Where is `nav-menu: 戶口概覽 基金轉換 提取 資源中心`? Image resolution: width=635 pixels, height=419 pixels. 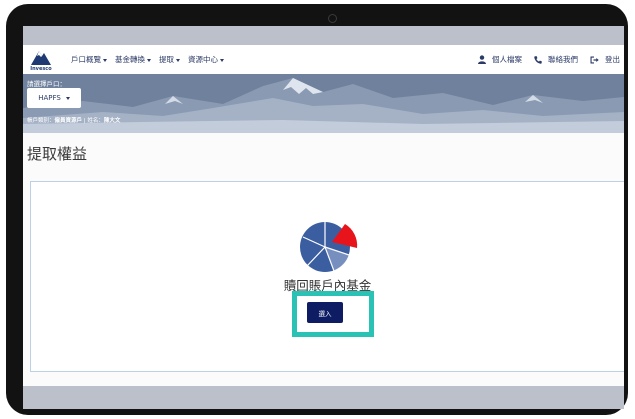
nav-menu: 戶口概覽 基金轉換 提取 資源中心 is located at coordinates (151, 59).